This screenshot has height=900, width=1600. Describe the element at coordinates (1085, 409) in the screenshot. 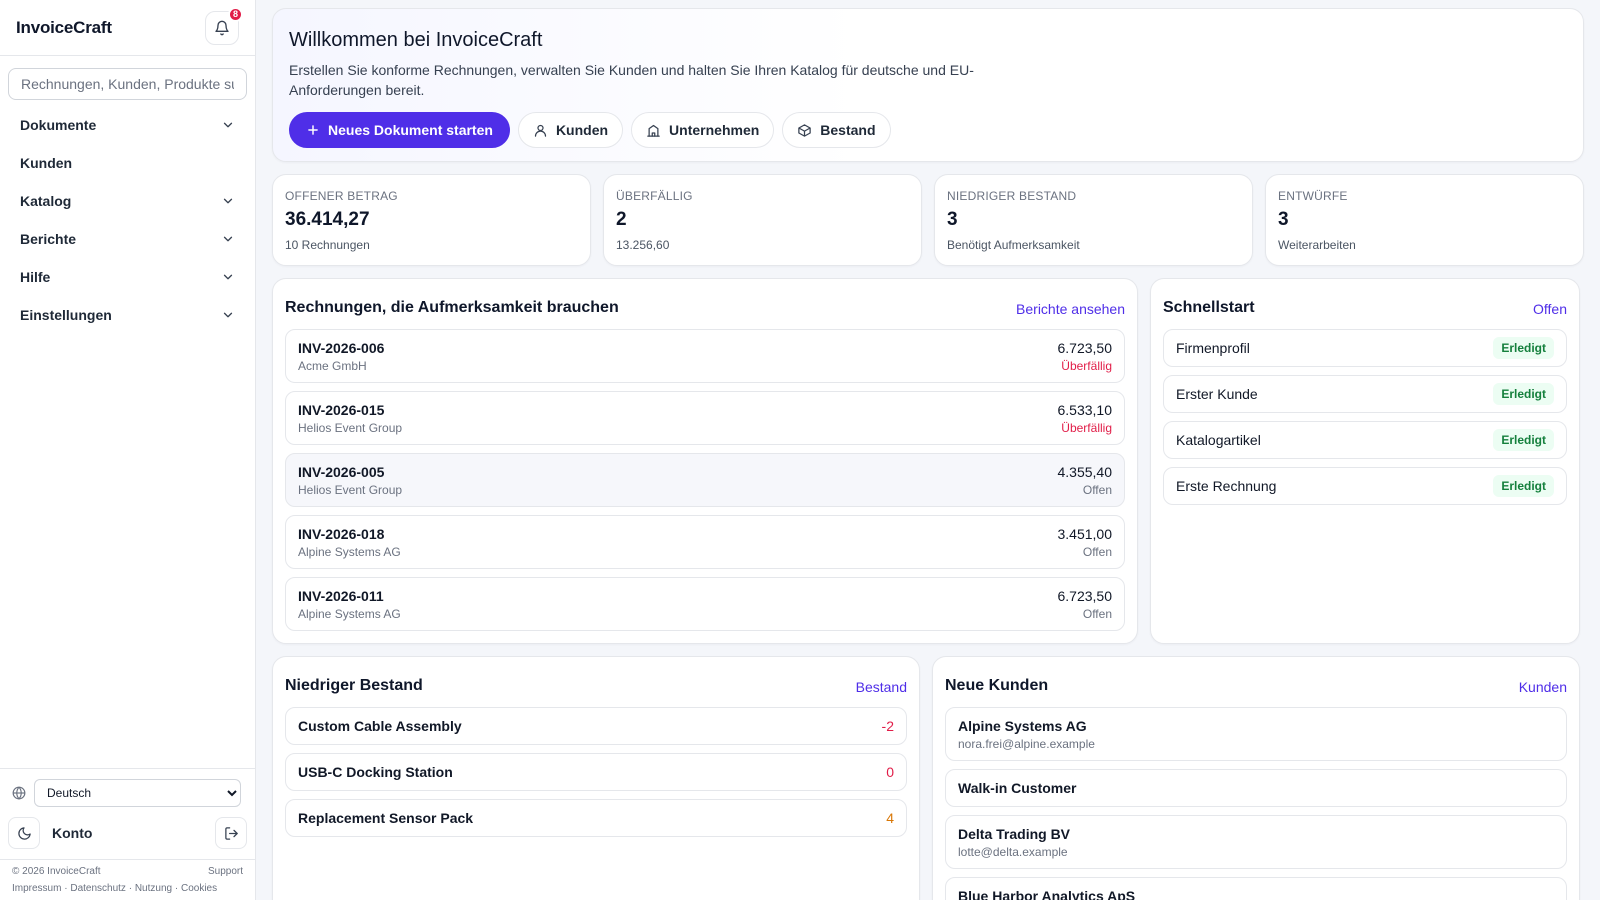

I see `invoice-amount: 6.533,10` at that location.